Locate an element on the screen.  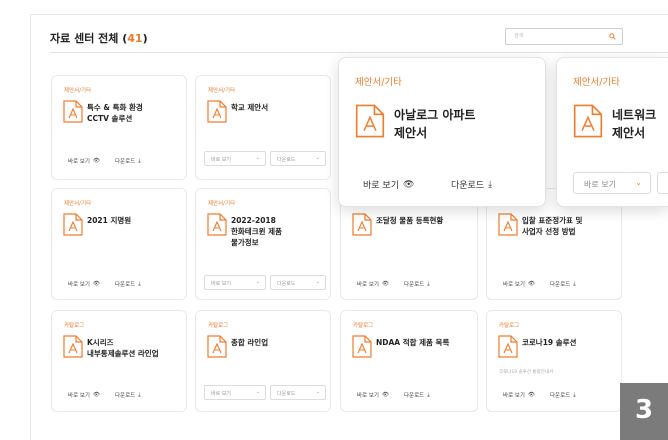
resource-card: 카탈로그 NDAA 적합 제품 목록 바로 보기 👁 다운로드 ⤓ is located at coordinates (409, 361).